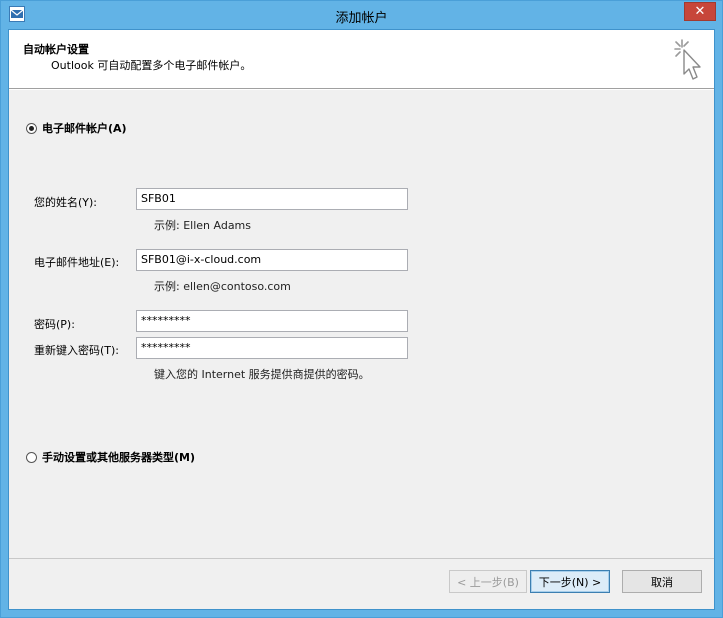  Describe the element at coordinates (222, 286) in the screenshot. I see `email-hint: 示例: ellen@contoso.com` at that location.